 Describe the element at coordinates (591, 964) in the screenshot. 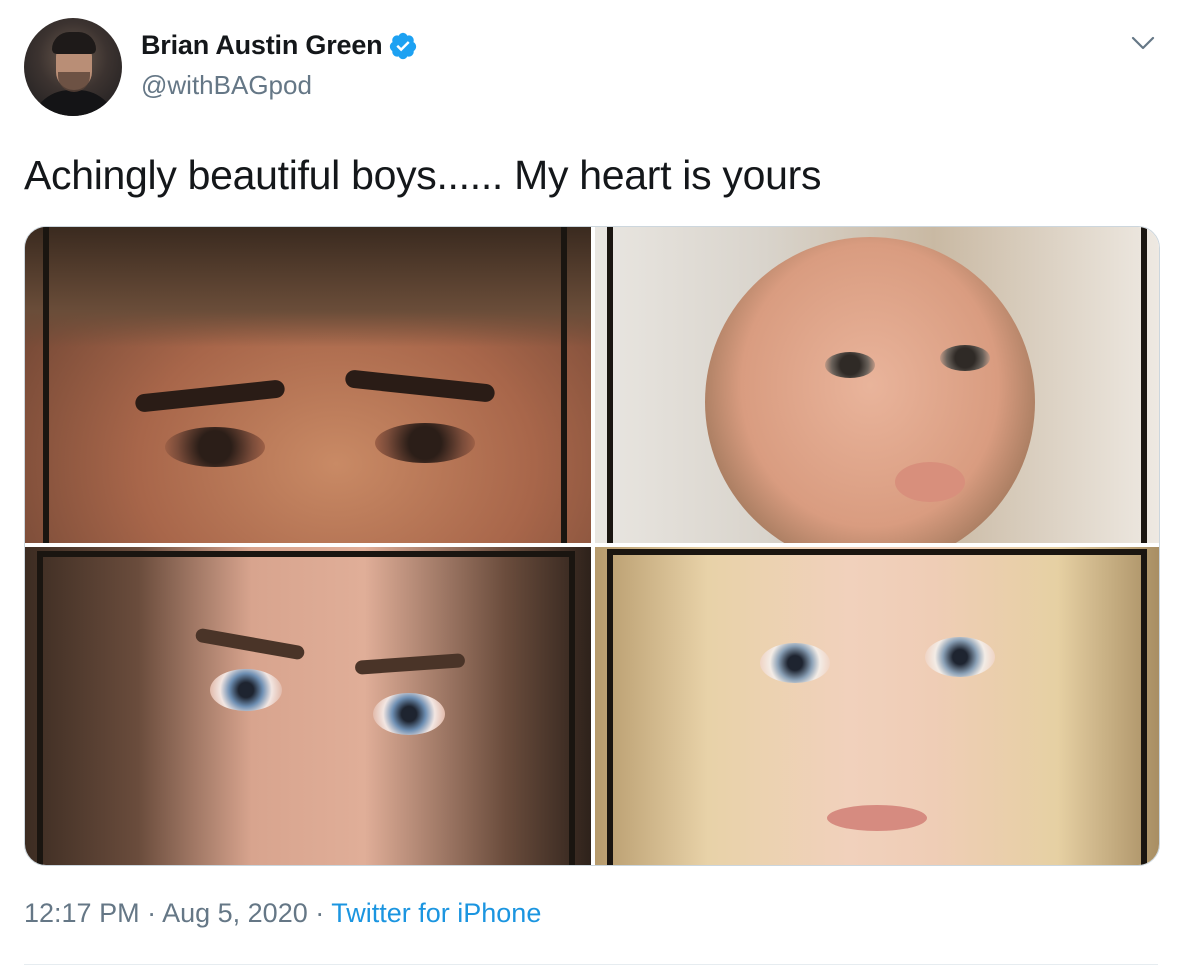

I see `divider` at that location.